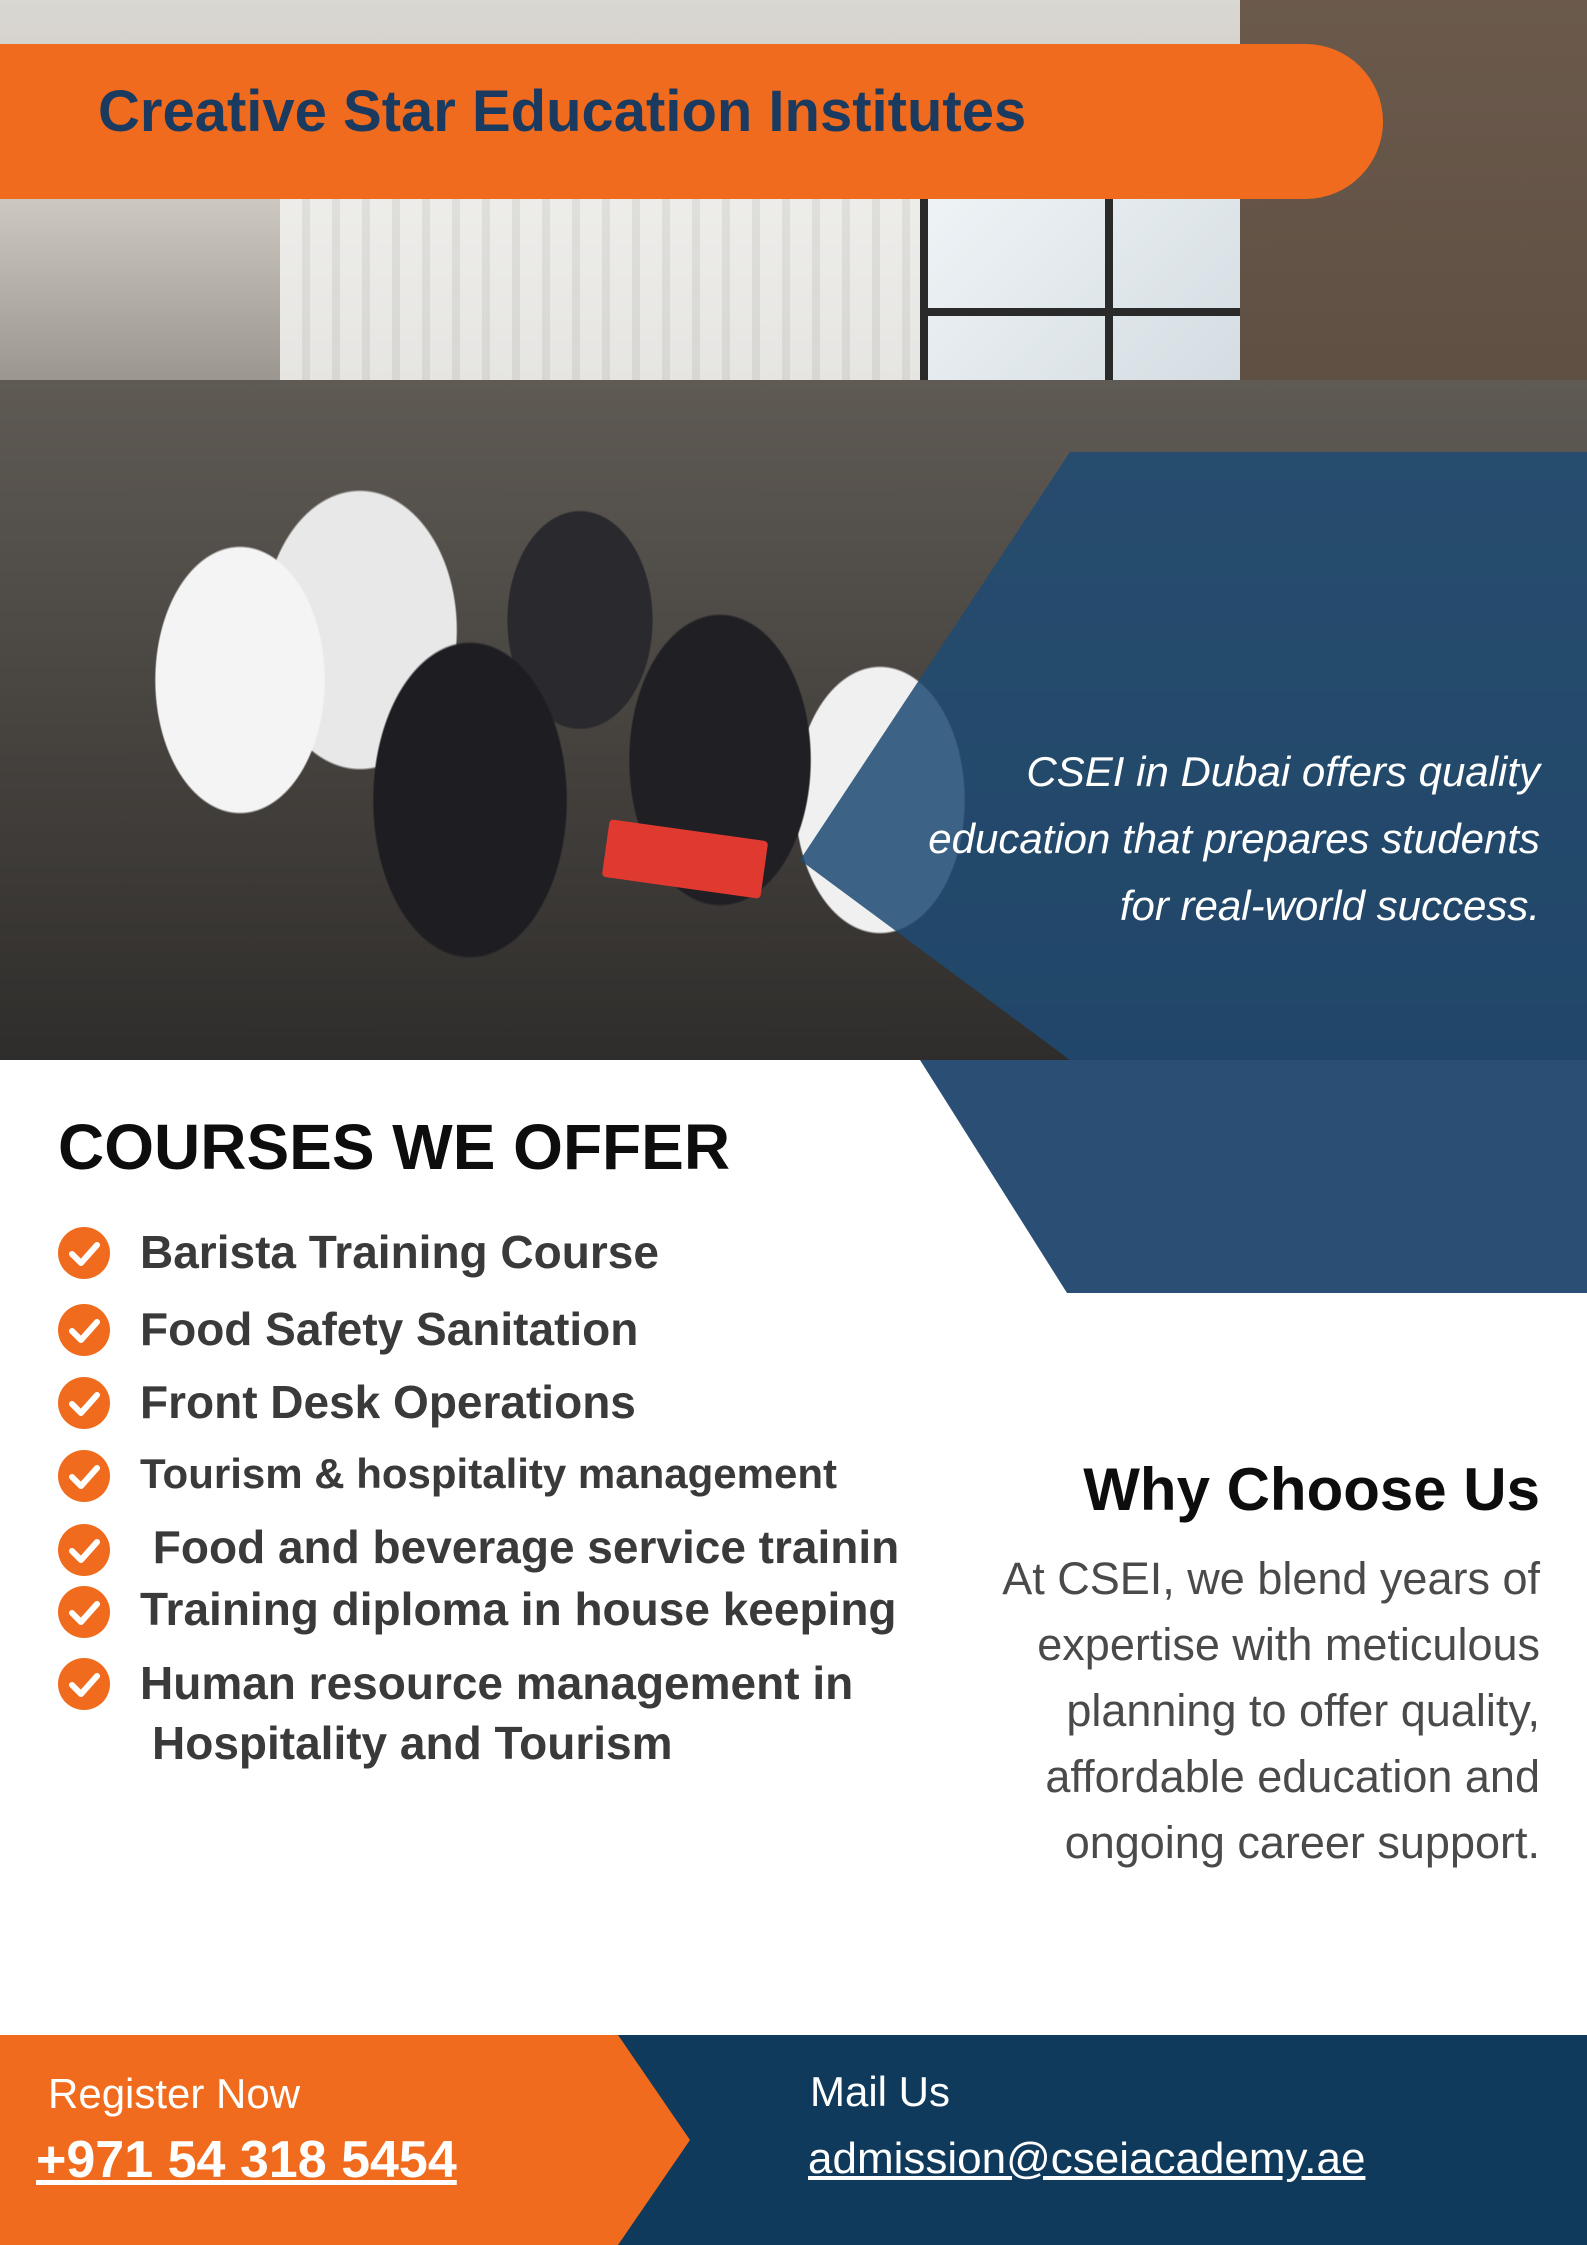 The width and height of the screenshot is (1587, 2245). What do you see at coordinates (562, 111) in the screenshot?
I see `page-title: Creative Star Education Institutes` at bounding box center [562, 111].